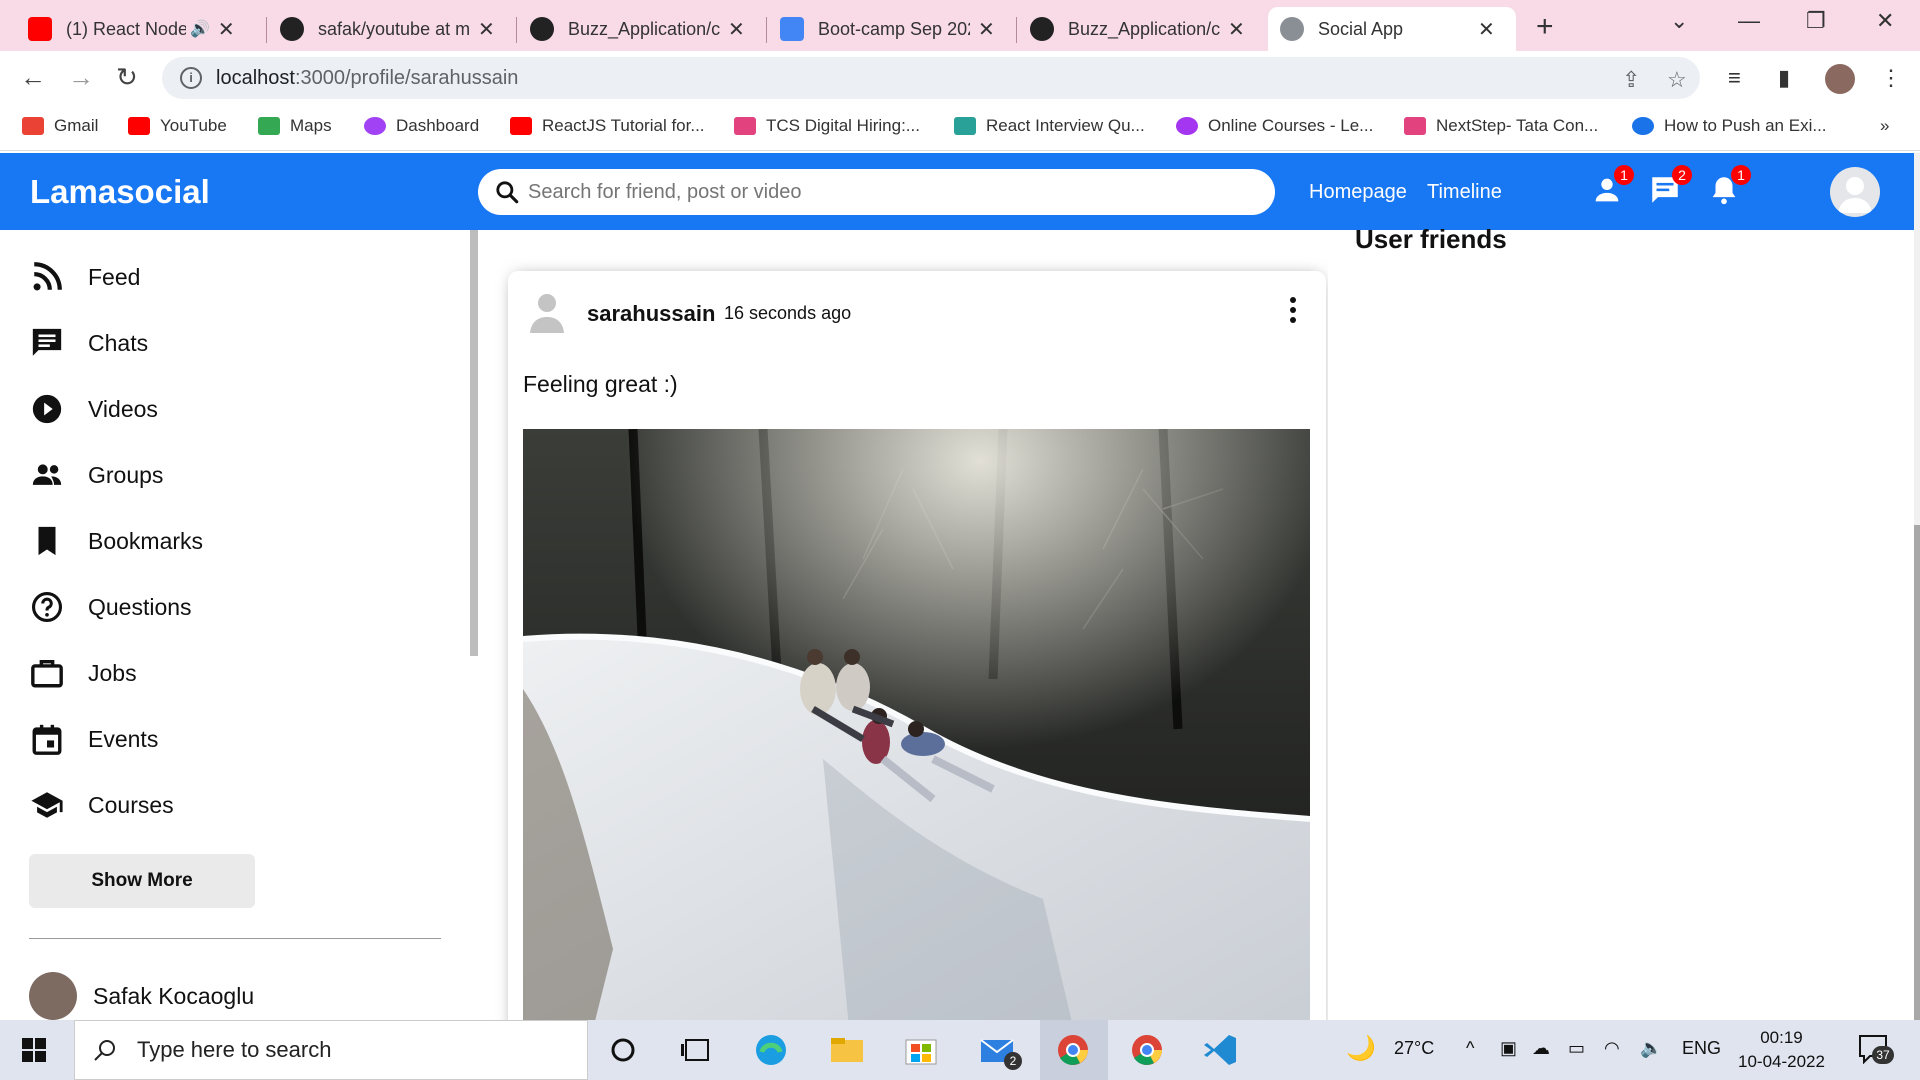 The width and height of the screenshot is (1920, 1080). I want to click on battery-icon: ▭, so click(1576, 1048).